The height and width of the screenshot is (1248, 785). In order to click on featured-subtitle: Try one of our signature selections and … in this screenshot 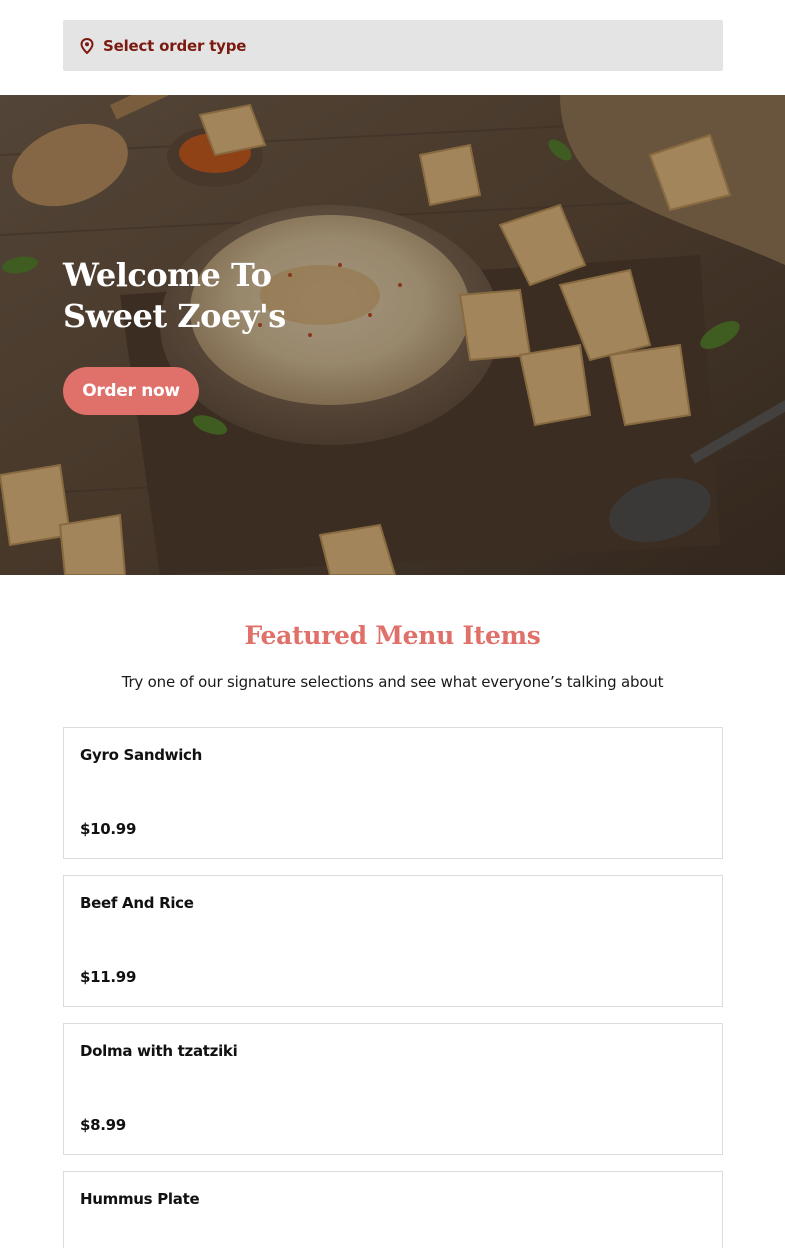, I will do `click(392, 682)`.